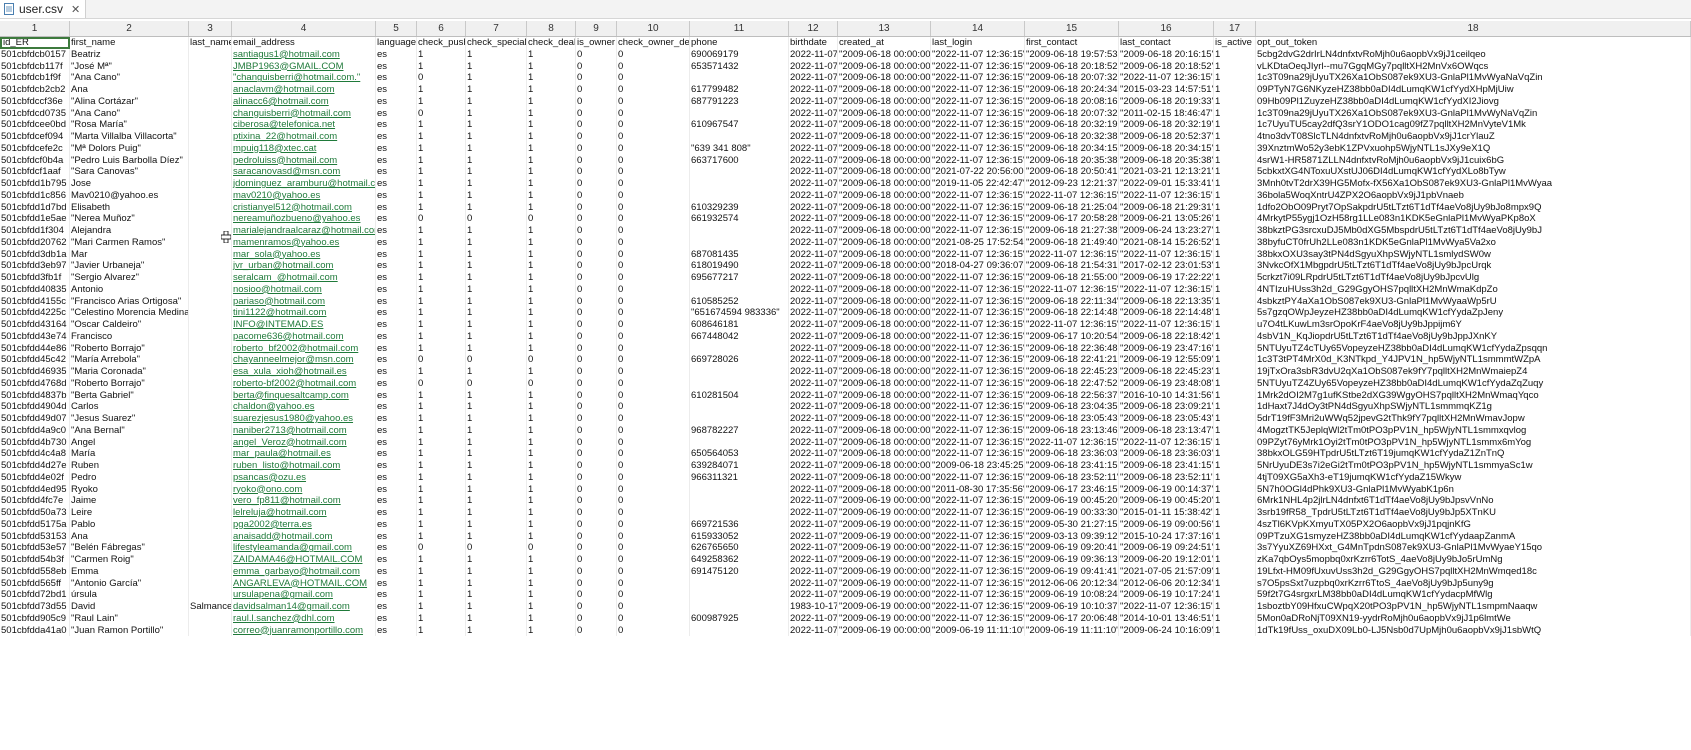 This screenshot has width=1691, height=750. I want to click on cell: "2012-06-06 20:12:34", so click(1166, 583).